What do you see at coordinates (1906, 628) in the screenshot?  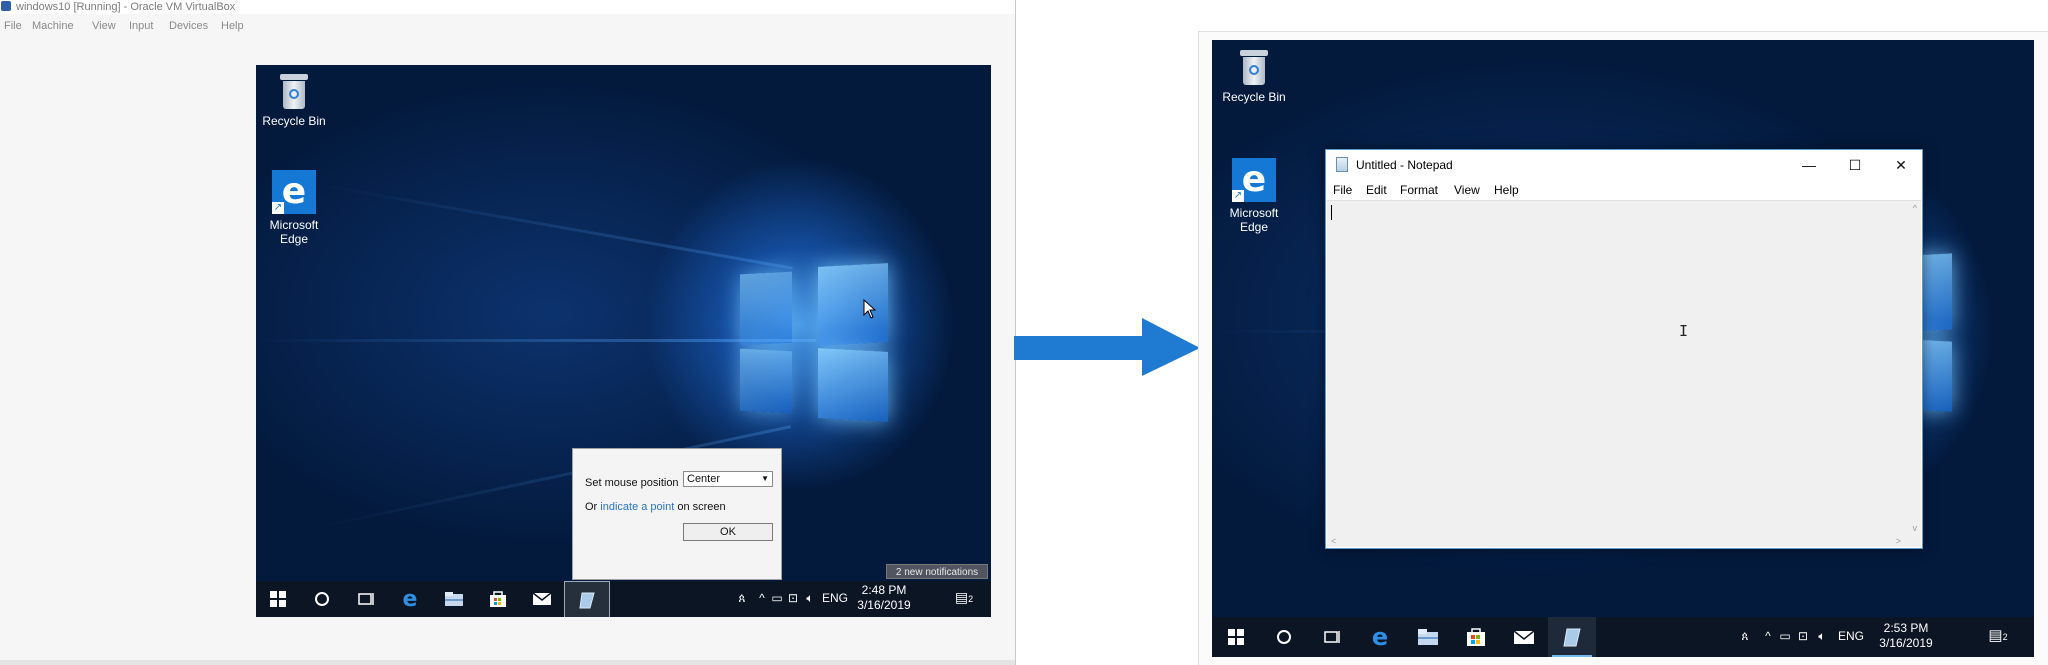 I see `clock-time: 2:53 PM` at bounding box center [1906, 628].